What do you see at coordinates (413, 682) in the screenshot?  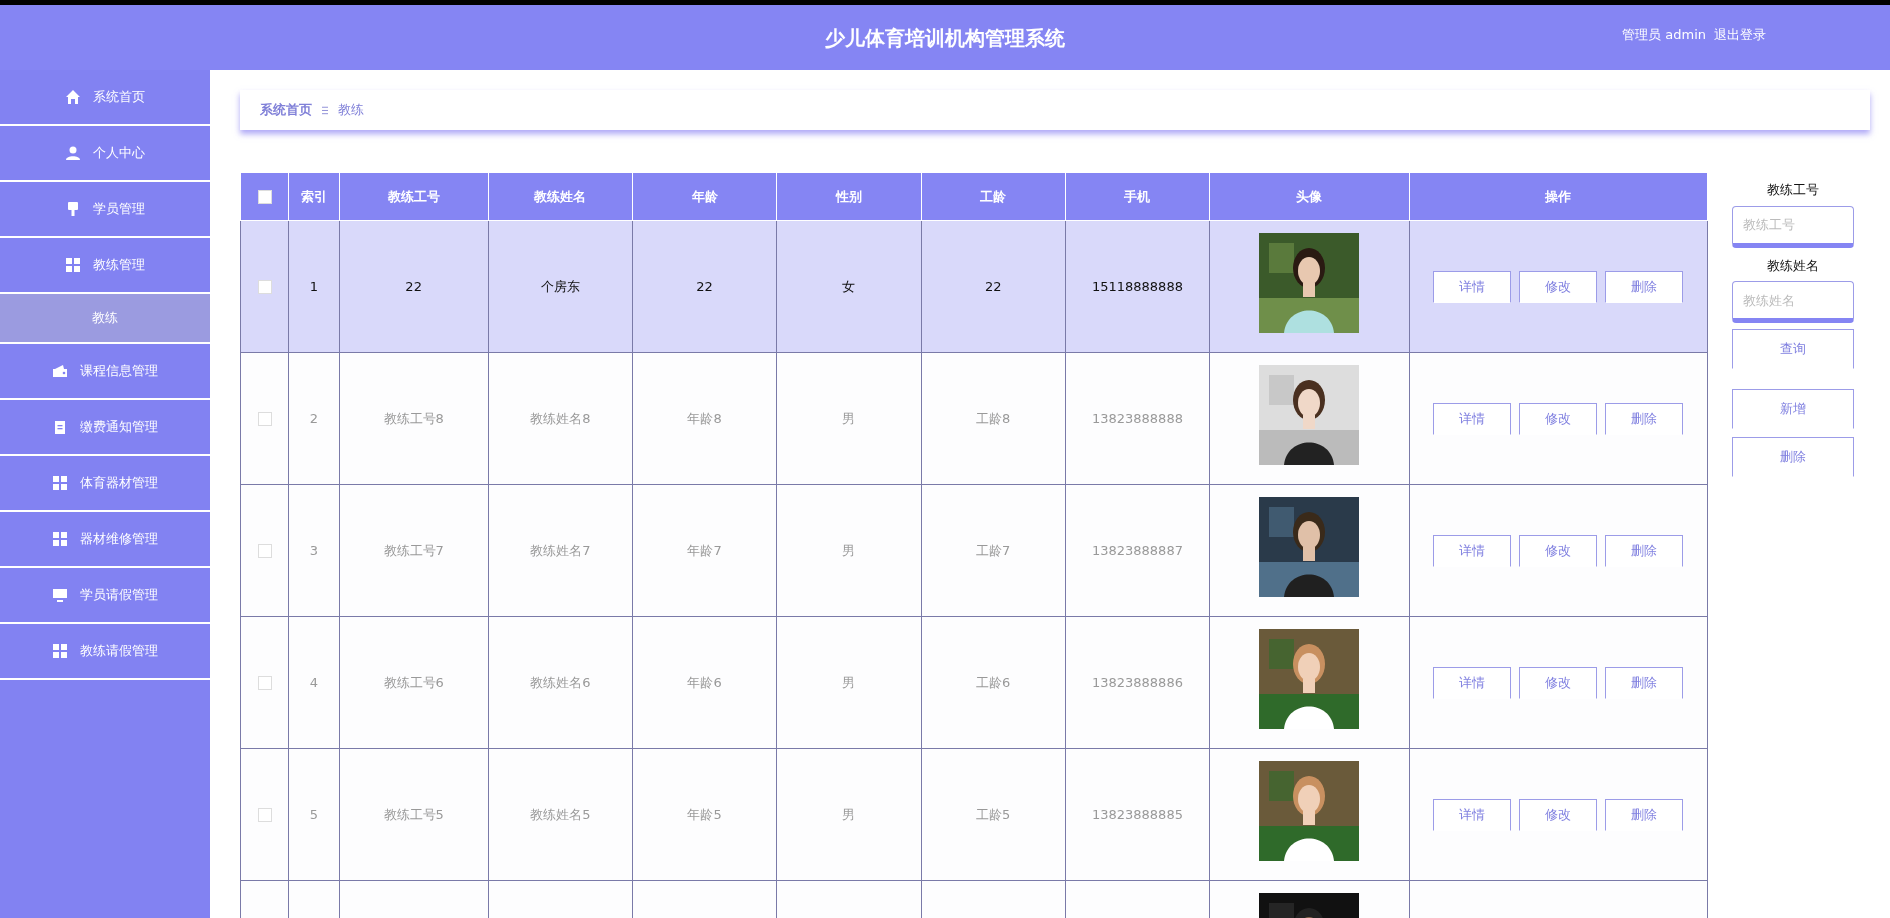 I see `table-cell: 教练工号6` at bounding box center [413, 682].